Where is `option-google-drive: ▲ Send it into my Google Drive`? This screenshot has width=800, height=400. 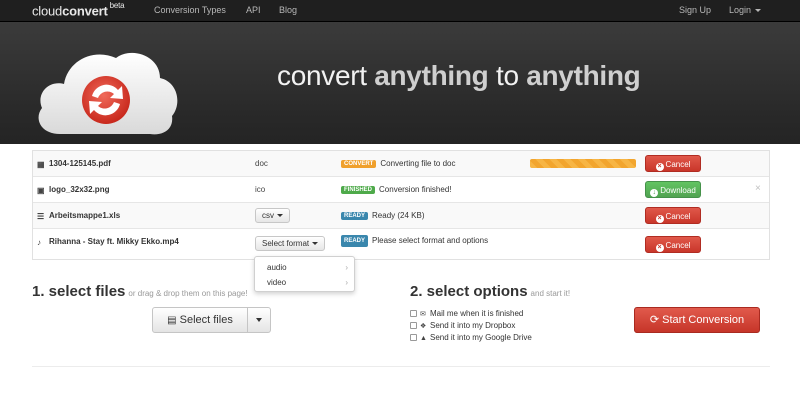 option-google-drive: ▲ Send it into my Google Drive is located at coordinates (471, 337).